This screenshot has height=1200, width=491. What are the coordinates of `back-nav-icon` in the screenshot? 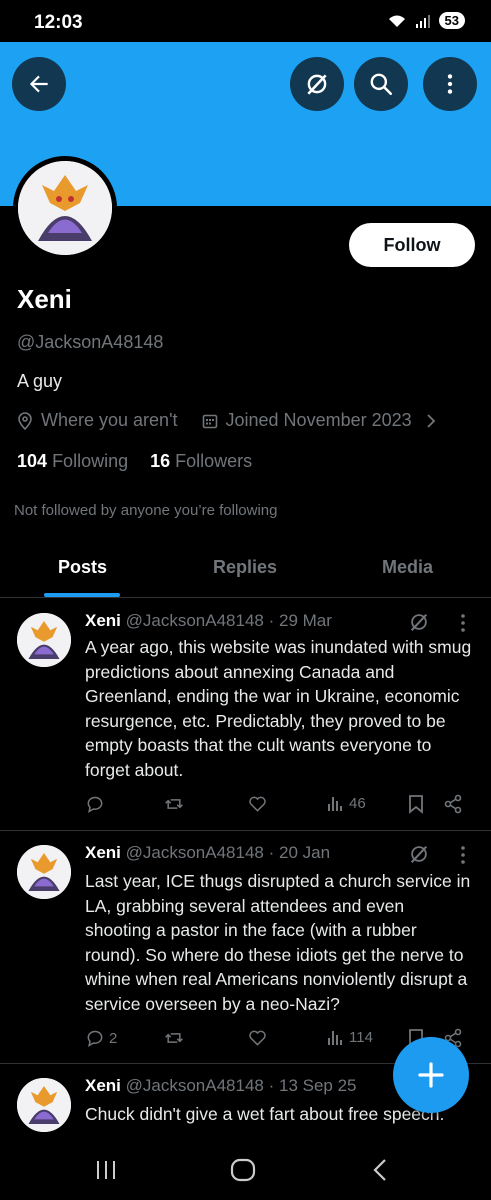 It's located at (380, 1170).